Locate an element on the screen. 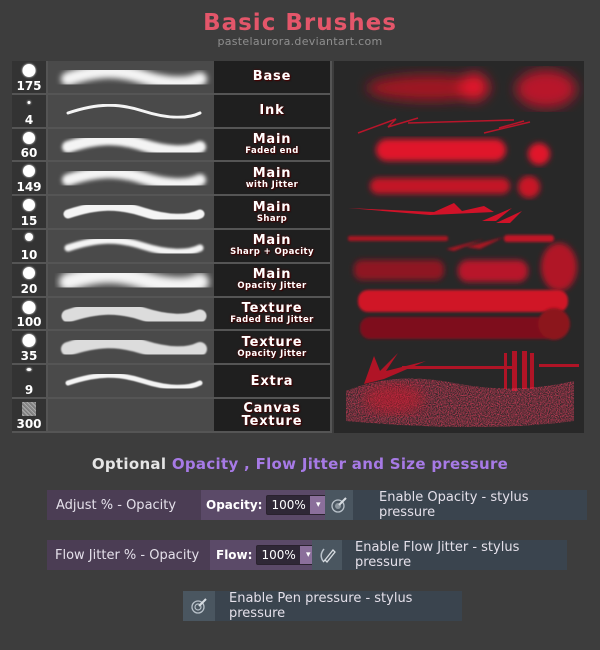 The height and width of the screenshot is (650, 600). flow-enable-label-box: Enable Flow Jitter - stylus pressure is located at coordinates (454, 555).